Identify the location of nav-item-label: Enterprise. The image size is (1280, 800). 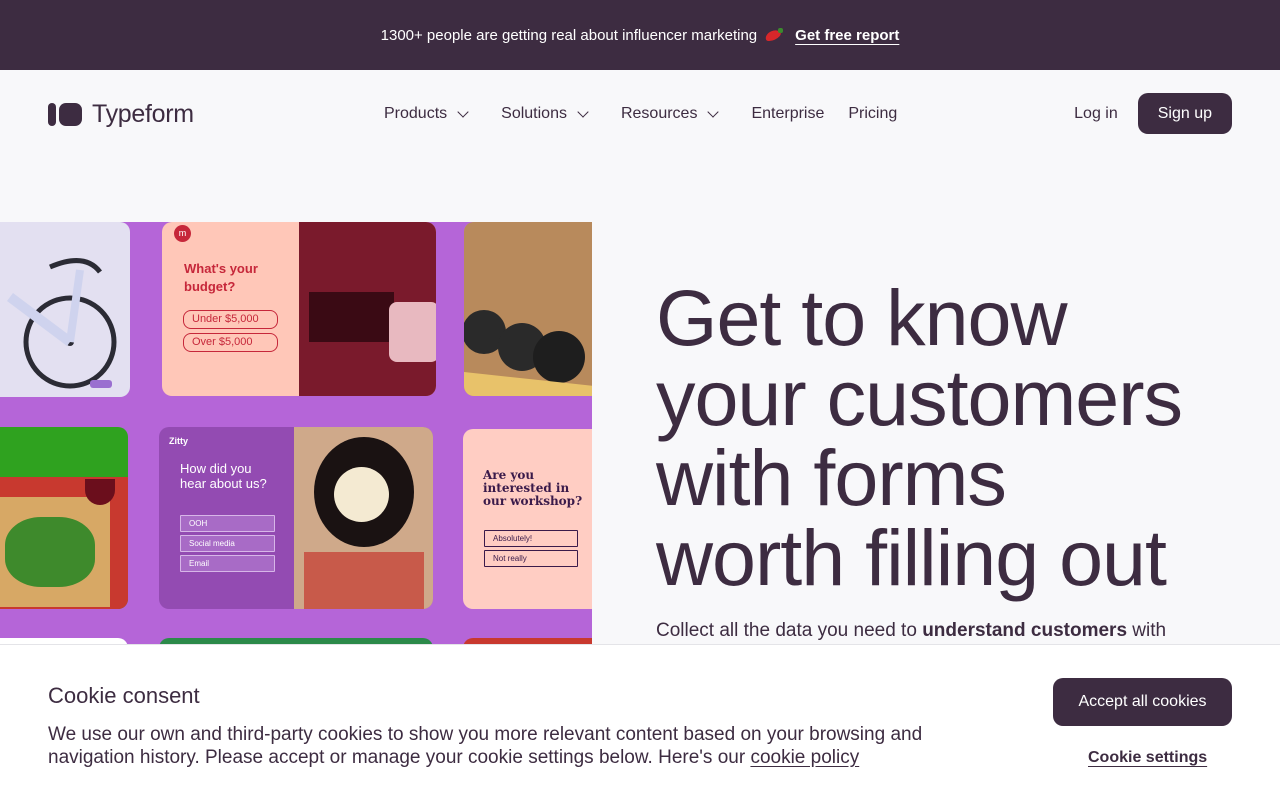
(788, 113).